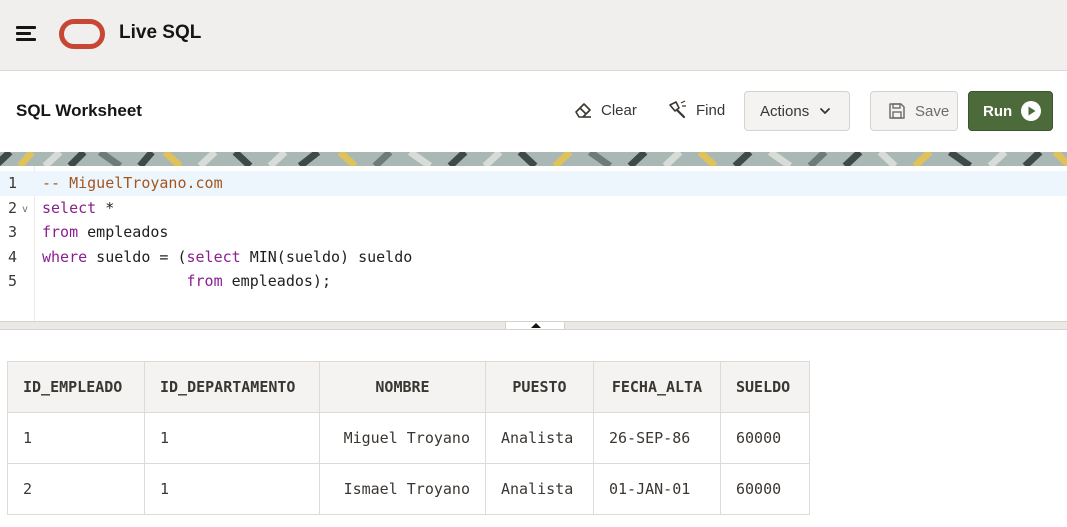 This screenshot has height=527, width=1067. Describe the element at coordinates (533, 159) in the screenshot. I see `decorative-pattern-band` at that location.